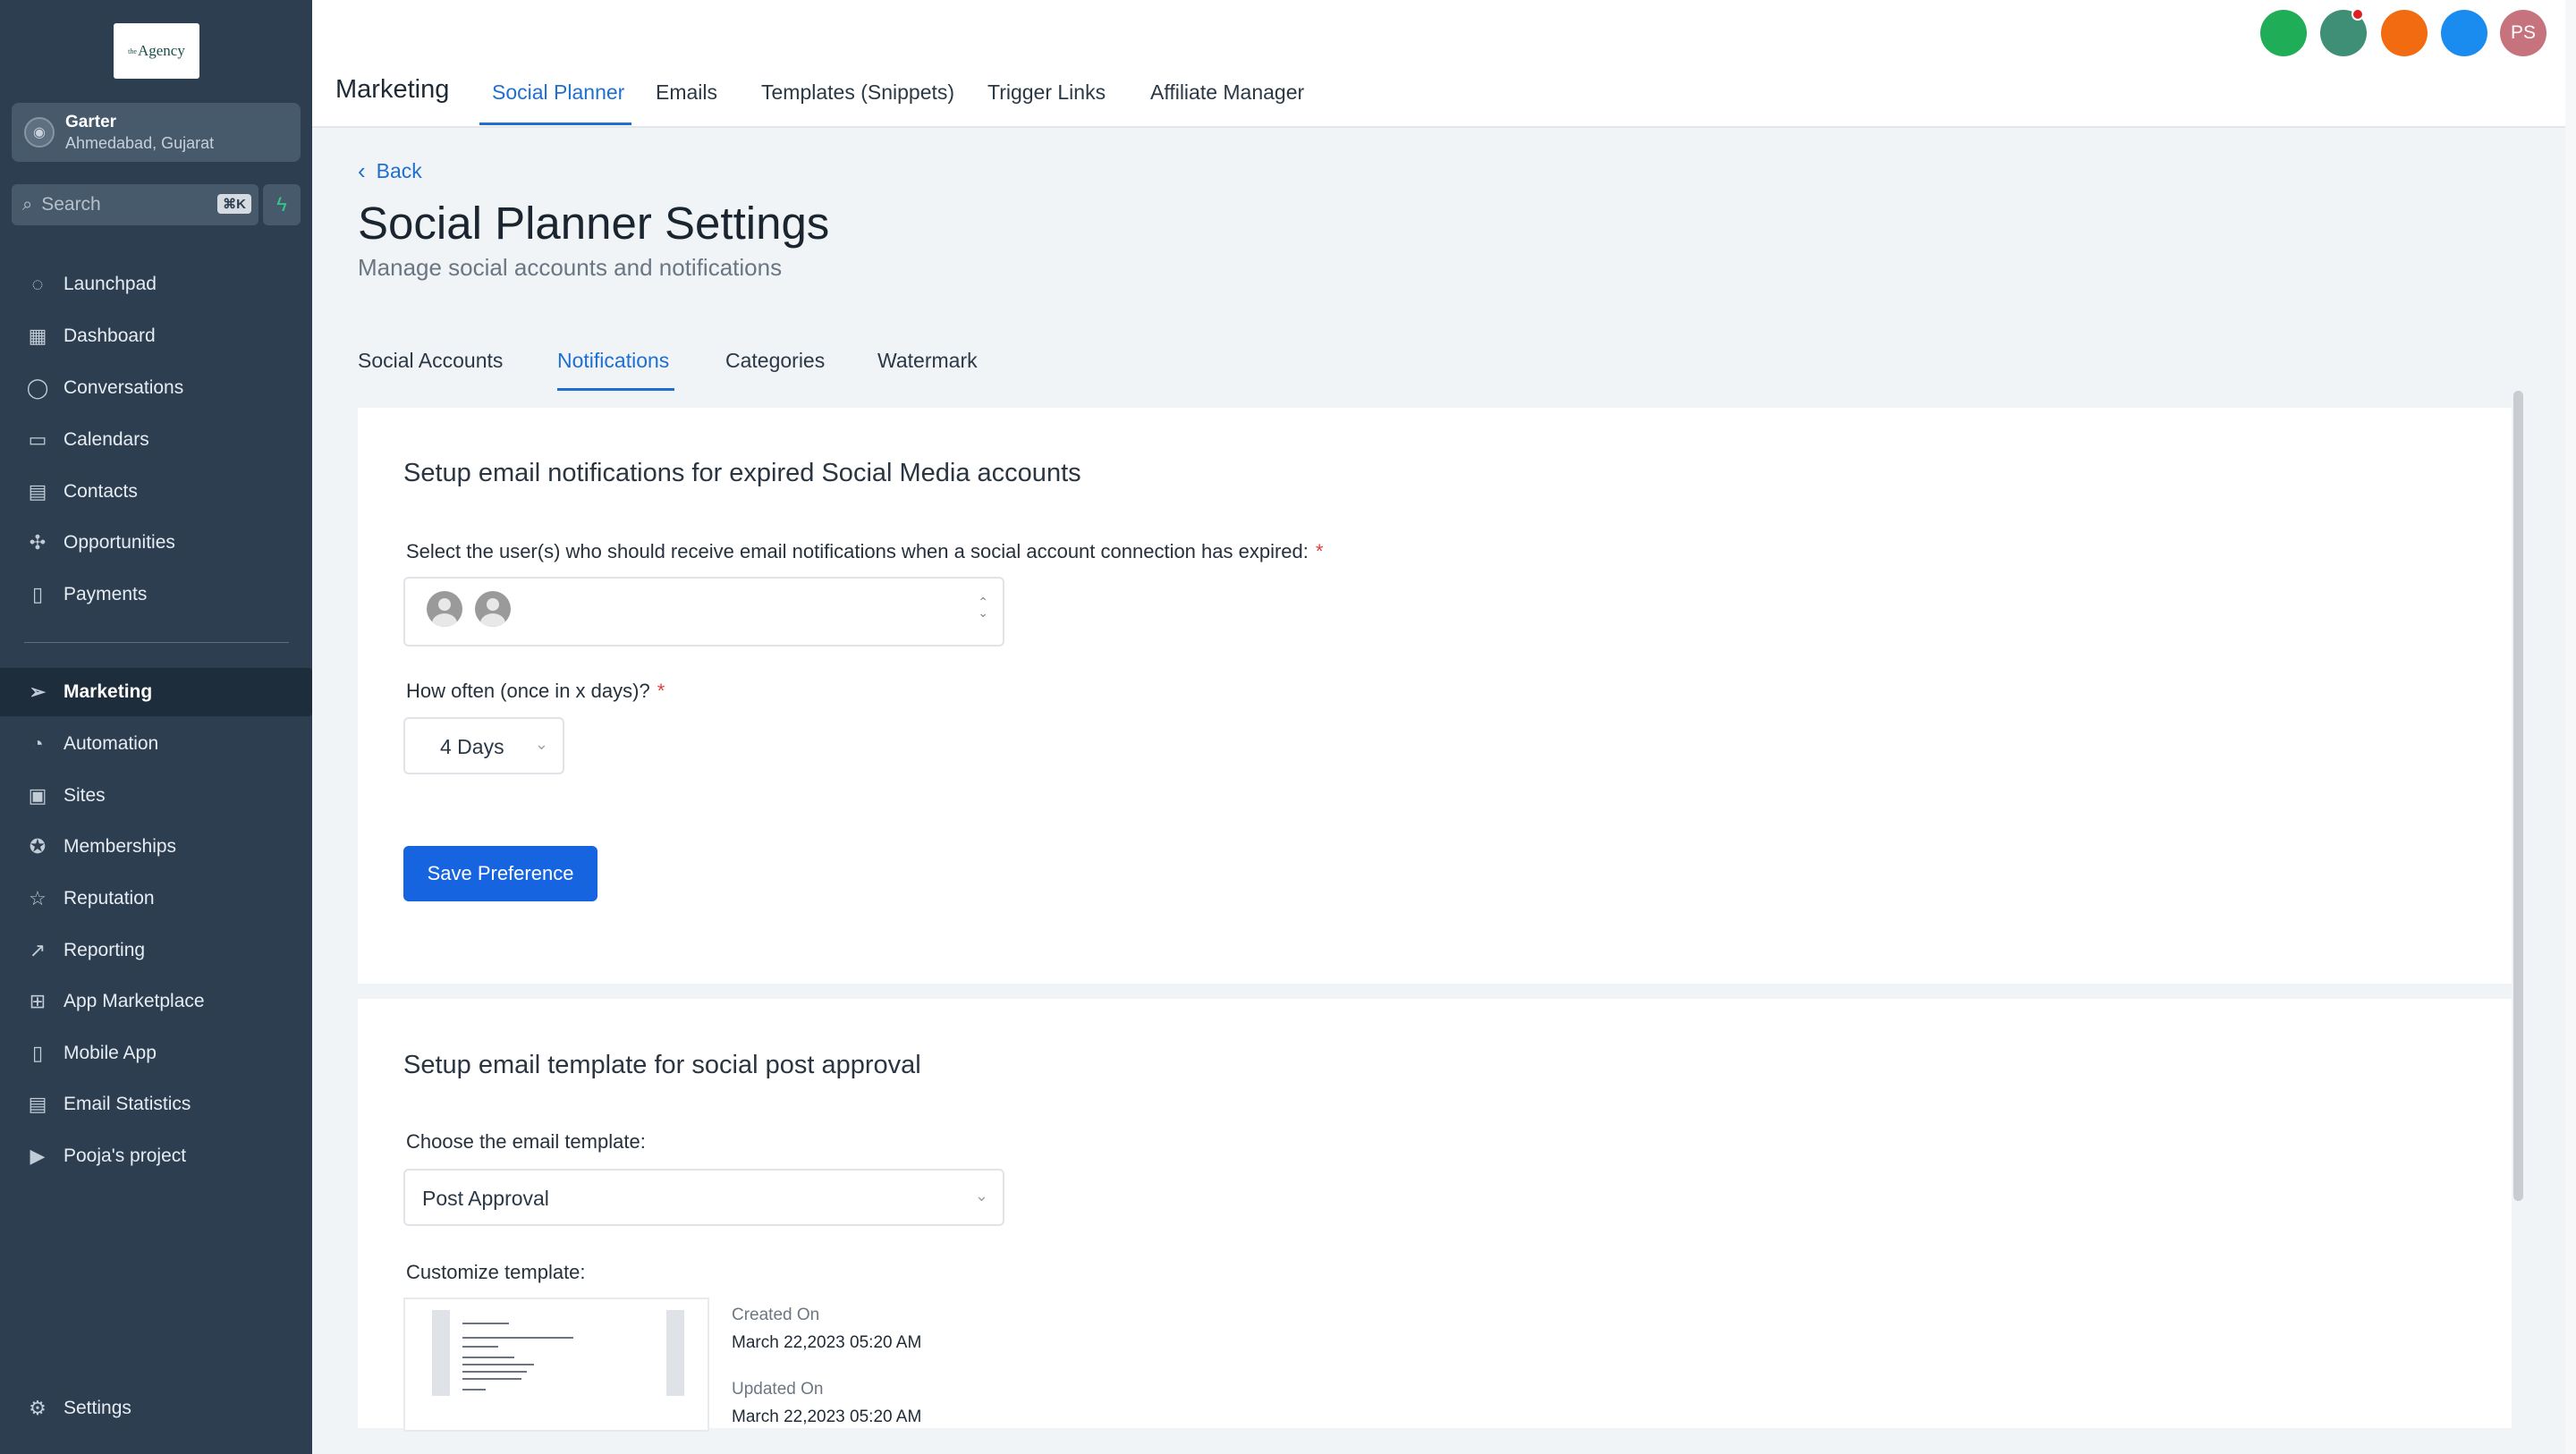 The image size is (2576, 1454). I want to click on calendar-icon: ▭, so click(37, 439).